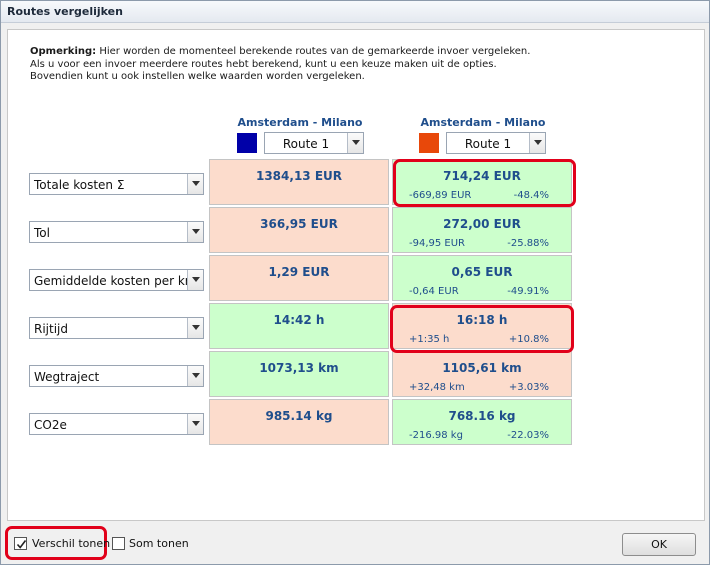  I want to click on value-cell-a-2: 366,95 EUR, so click(299, 230).